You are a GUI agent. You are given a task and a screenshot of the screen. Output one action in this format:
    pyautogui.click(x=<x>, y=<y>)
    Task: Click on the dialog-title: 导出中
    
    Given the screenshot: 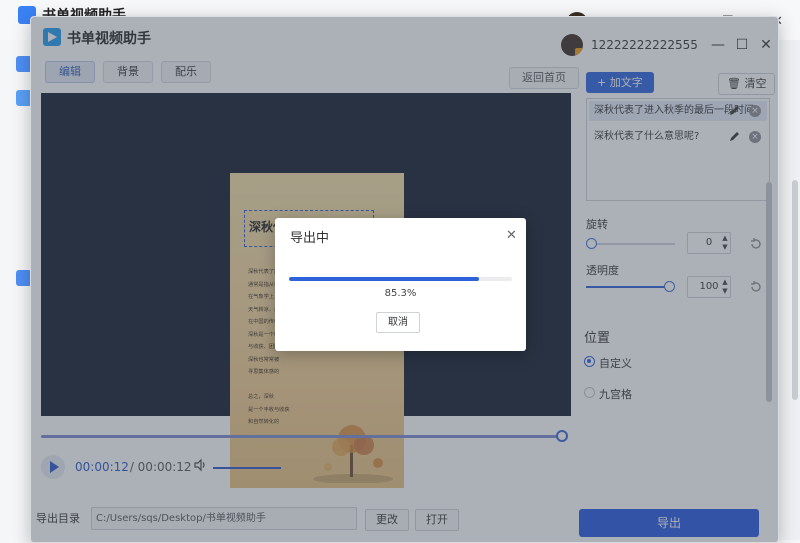 What is the action you would take?
    pyautogui.click(x=310, y=238)
    